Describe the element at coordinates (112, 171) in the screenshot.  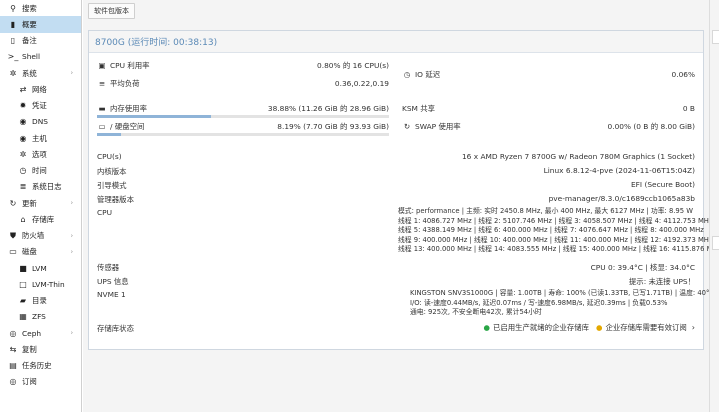
I see `kernel-label: 内核版本` at that location.